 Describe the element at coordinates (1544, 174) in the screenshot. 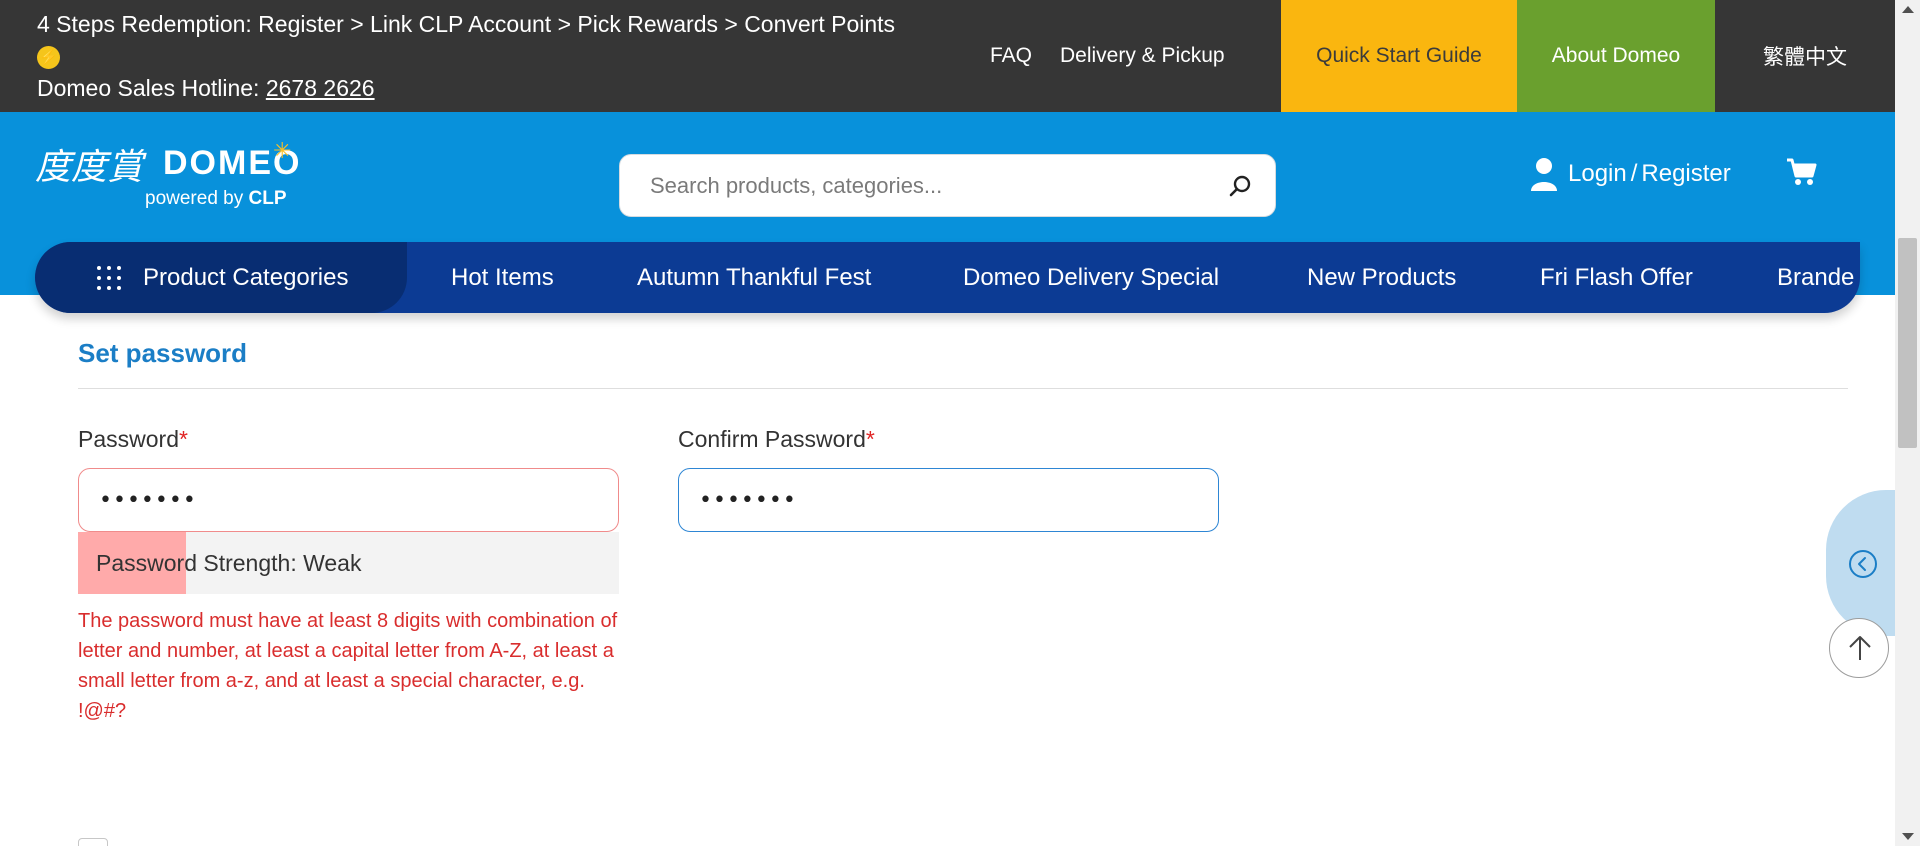

I see `user-icon` at that location.